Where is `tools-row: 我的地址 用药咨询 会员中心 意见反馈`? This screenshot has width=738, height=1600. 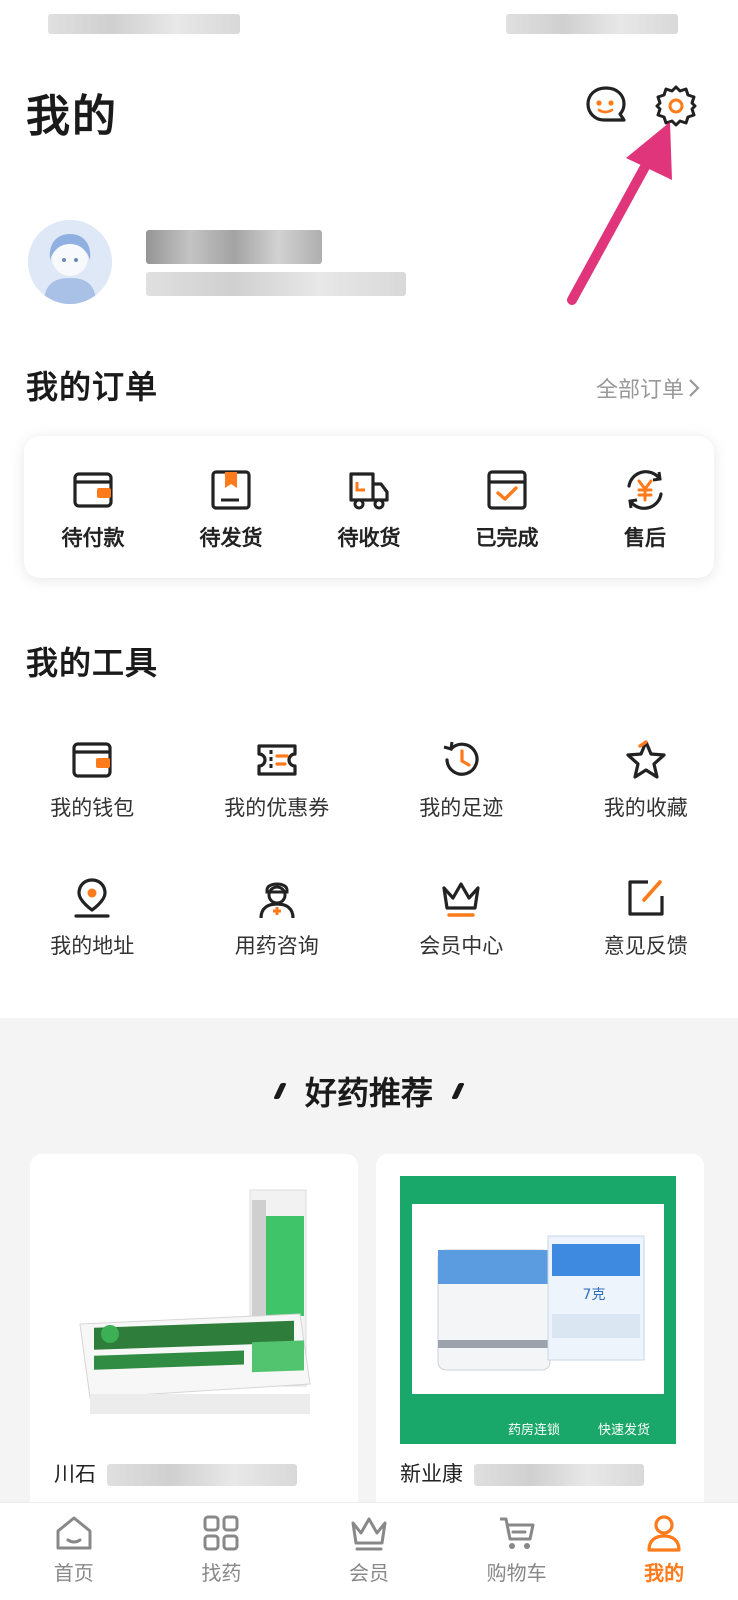 tools-row: 我的地址 用药咨询 会员中心 意见反馈 is located at coordinates (369, 945).